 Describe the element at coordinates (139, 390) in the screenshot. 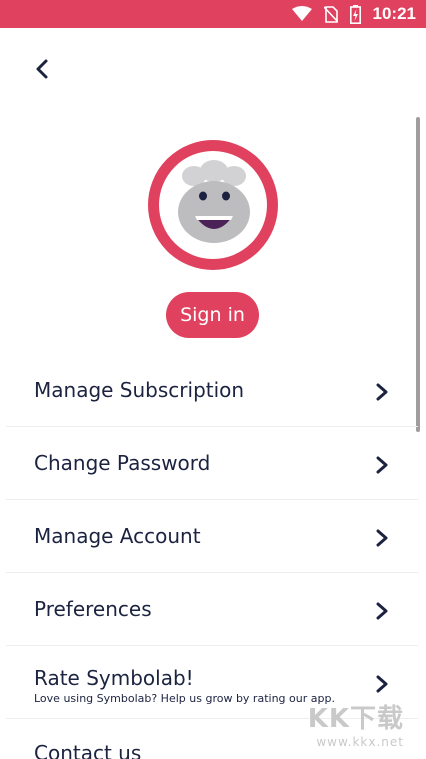

I see `menu-item-label: Manage Subscription` at that location.